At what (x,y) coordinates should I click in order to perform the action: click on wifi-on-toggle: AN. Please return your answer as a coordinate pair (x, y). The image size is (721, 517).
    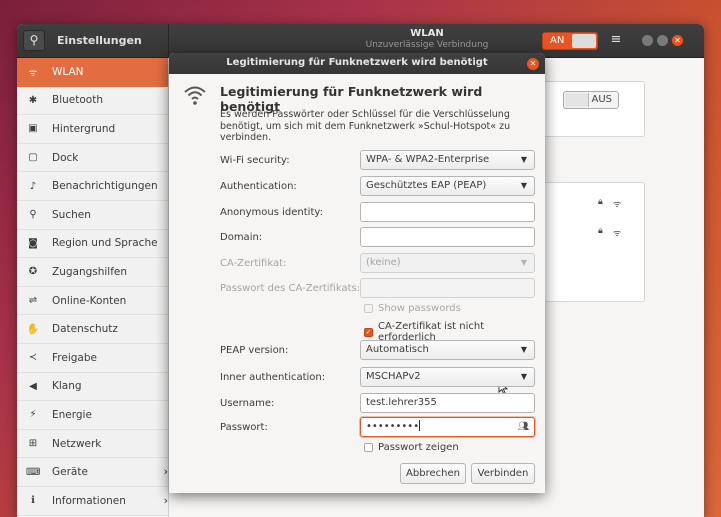
    Looking at the image, I should click on (570, 41).